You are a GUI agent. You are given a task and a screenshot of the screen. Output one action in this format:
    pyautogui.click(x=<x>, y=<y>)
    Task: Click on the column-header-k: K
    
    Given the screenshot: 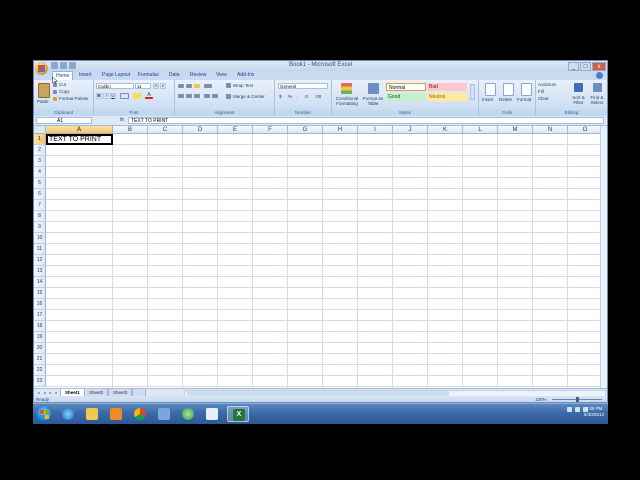 What is the action you would take?
    pyautogui.click(x=445, y=130)
    